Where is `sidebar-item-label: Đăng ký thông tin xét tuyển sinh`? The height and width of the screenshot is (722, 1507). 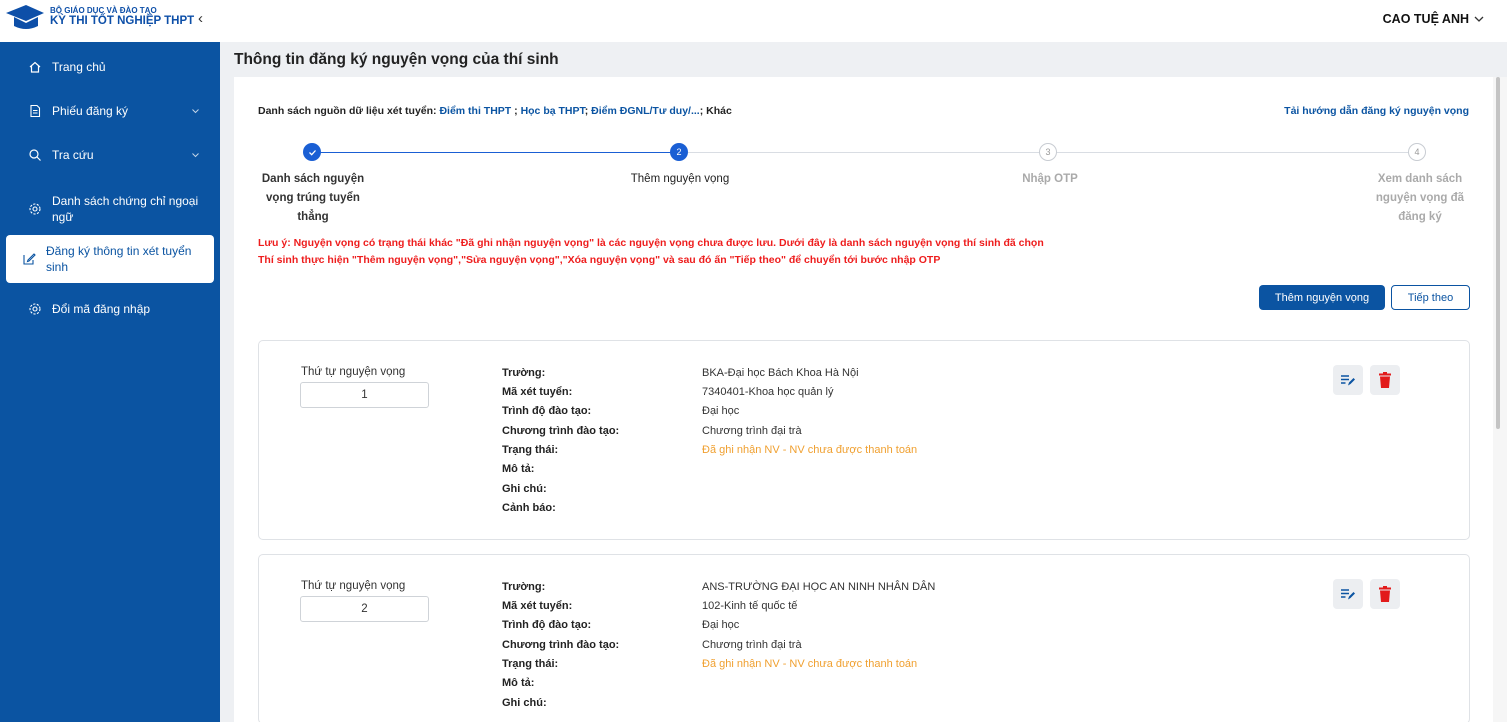 sidebar-item-label: Đăng ký thông tin xét tuyển sinh is located at coordinates (119, 259).